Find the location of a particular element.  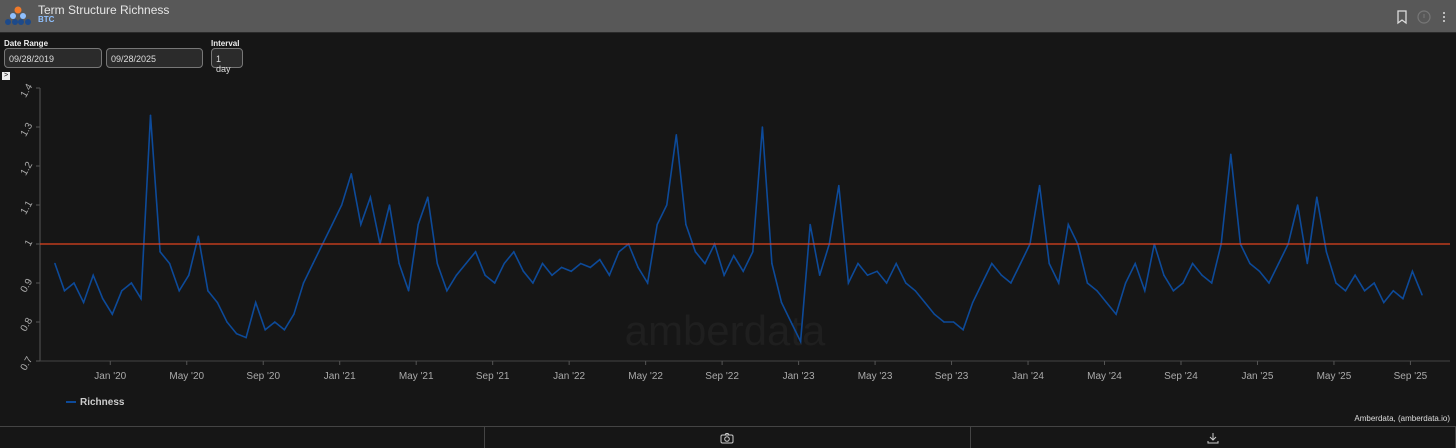

more-options-icon is located at coordinates (1444, 17).